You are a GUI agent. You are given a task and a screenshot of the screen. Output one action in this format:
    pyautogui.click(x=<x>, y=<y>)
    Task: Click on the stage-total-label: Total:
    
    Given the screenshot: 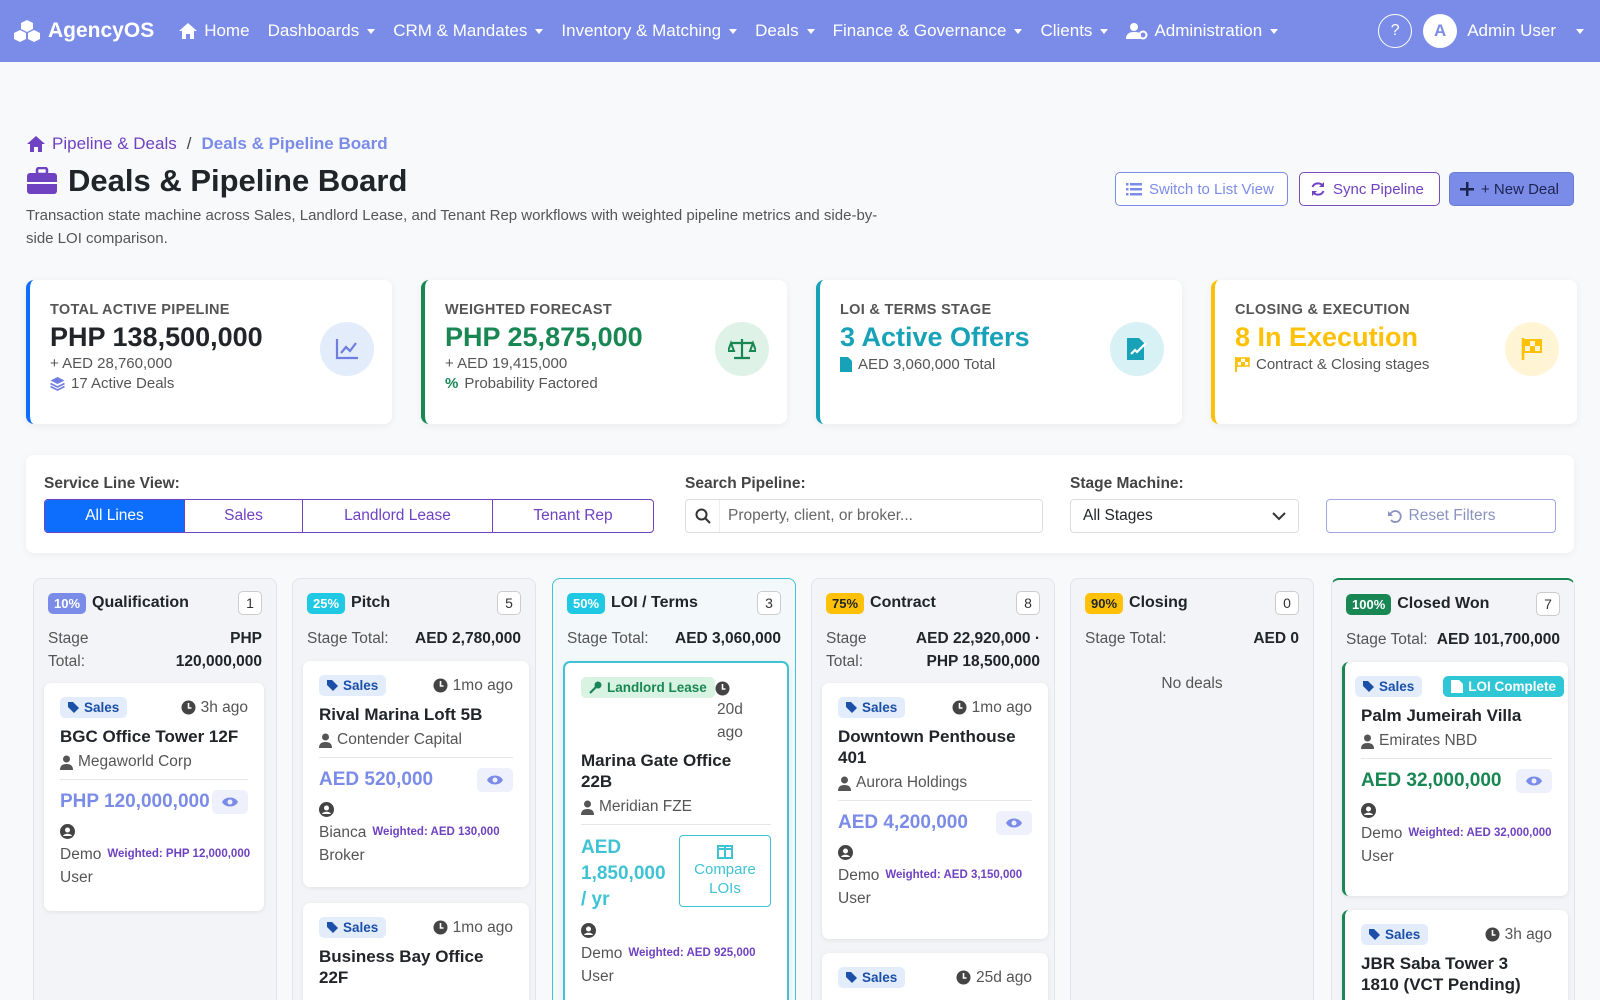 What is the action you would take?
    pyautogui.click(x=845, y=661)
    